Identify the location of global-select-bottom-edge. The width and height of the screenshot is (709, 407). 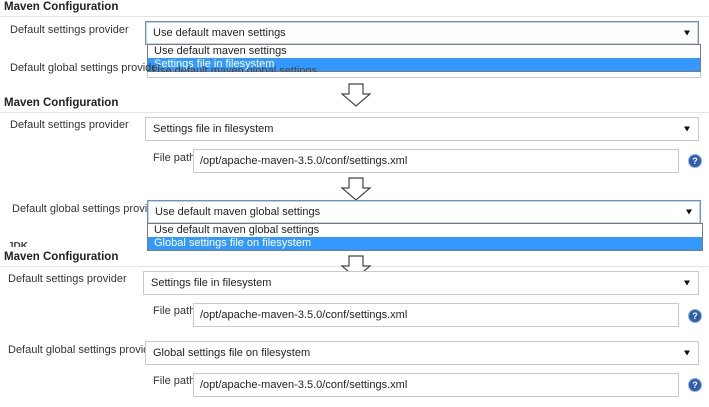
(424, 75).